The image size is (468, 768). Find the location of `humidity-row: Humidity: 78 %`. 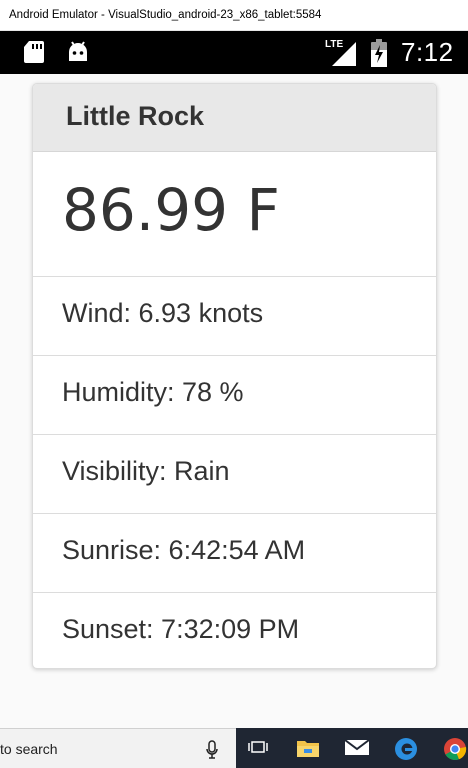

humidity-row: Humidity: 78 % is located at coordinates (234, 395).